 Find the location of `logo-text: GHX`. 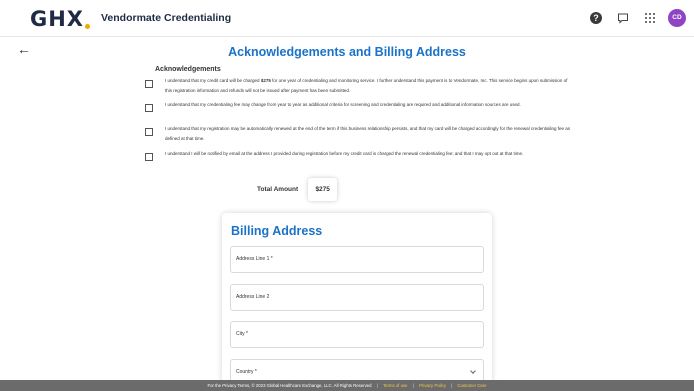

logo-text: GHX is located at coordinates (57, 19).